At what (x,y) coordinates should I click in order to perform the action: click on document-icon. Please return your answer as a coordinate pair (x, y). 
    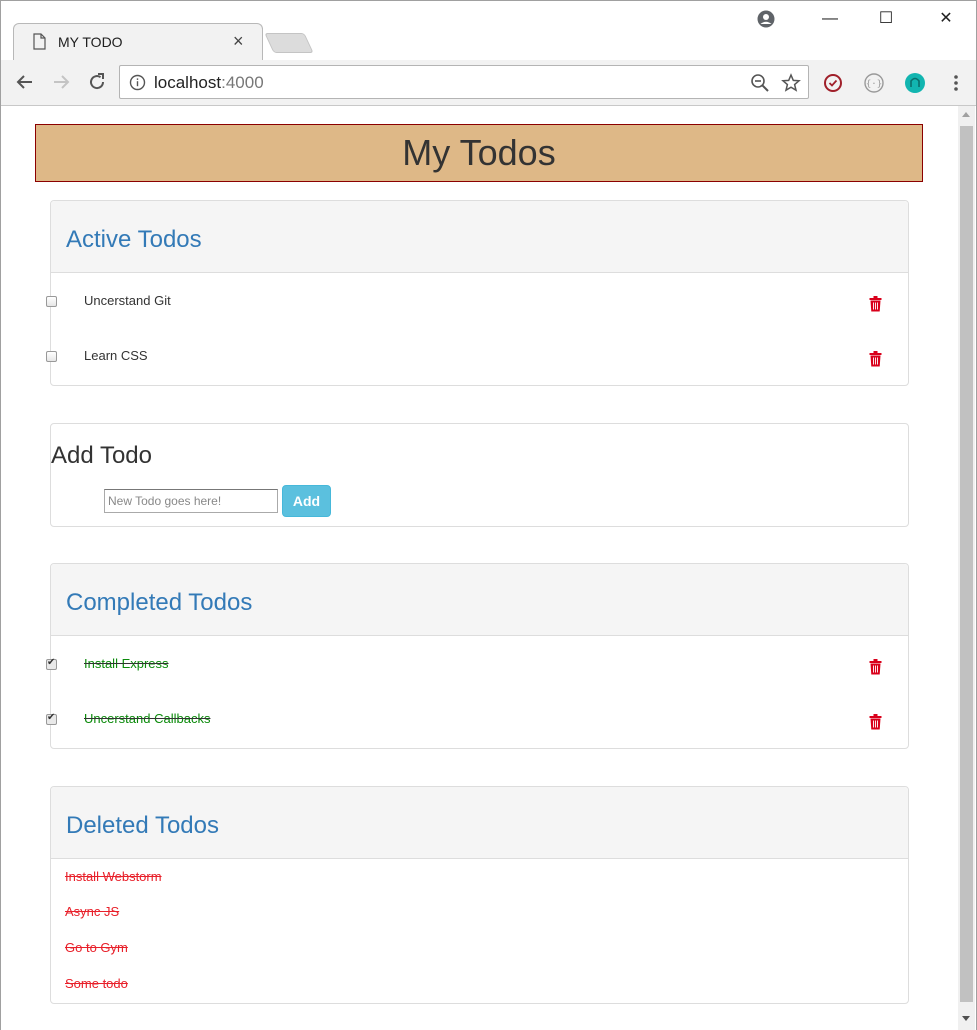
    Looking at the image, I should click on (39, 41).